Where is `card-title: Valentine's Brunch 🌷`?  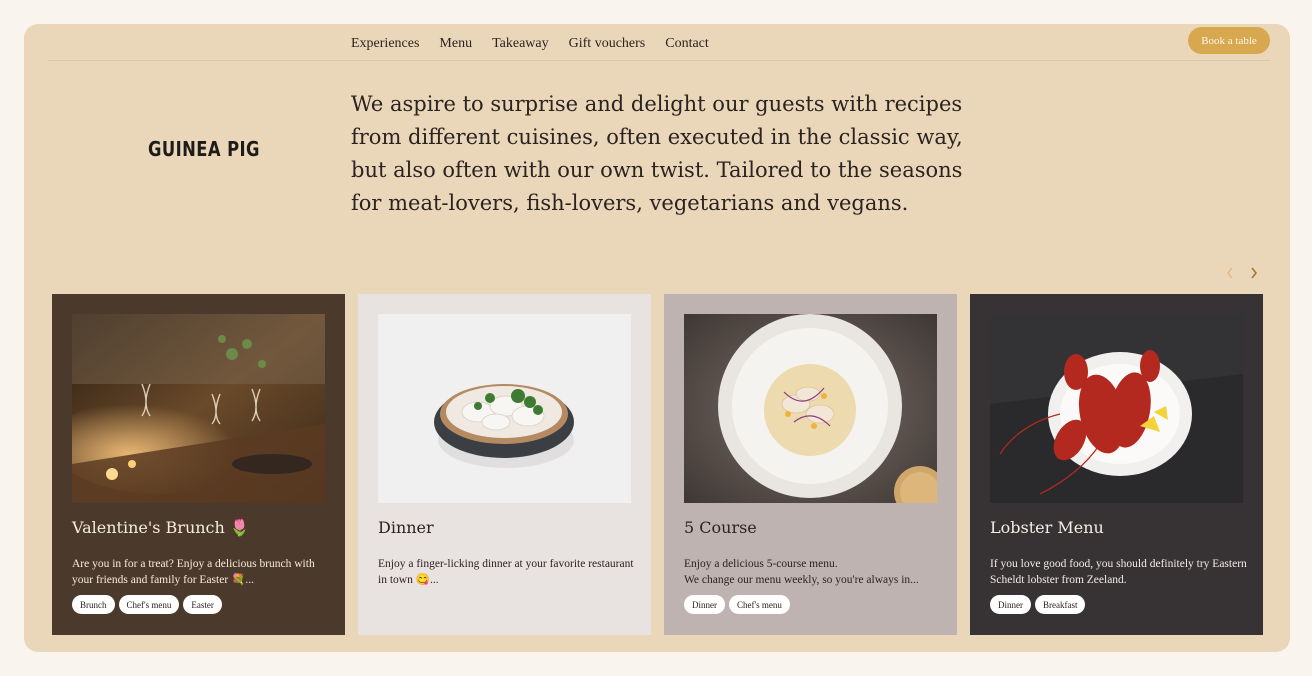
card-title: Valentine's Brunch 🌷 is located at coordinates (161, 527).